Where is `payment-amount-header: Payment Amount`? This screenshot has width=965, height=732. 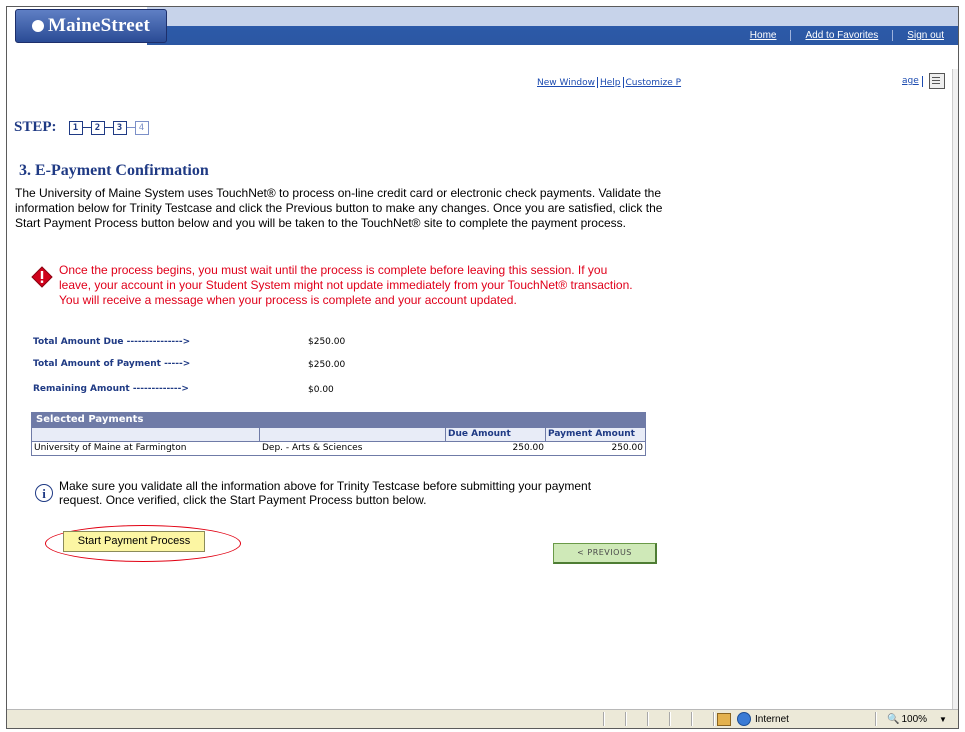
payment-amount-header: Payment Amount is located at coordinates (591, 434).